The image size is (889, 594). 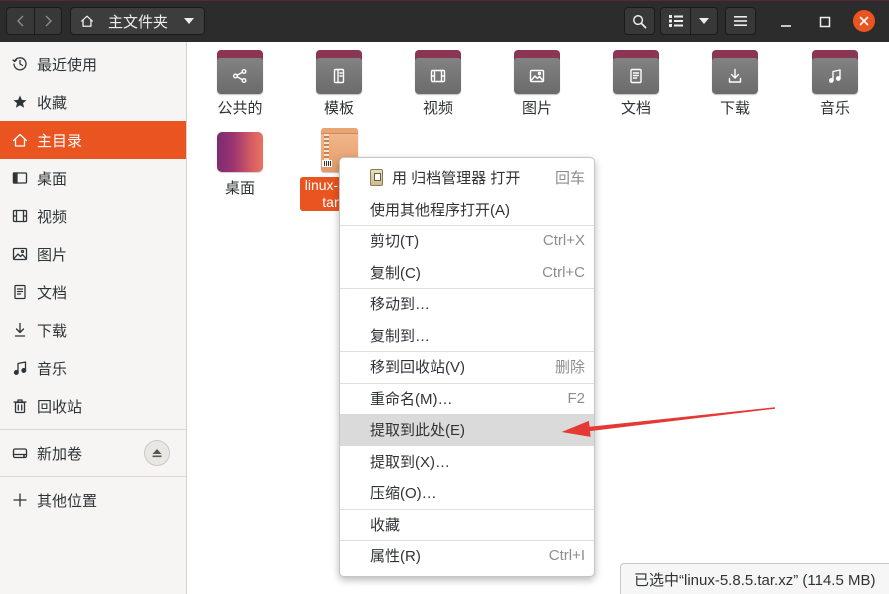 I want to click on file-name: 公共的, so click(x=240, y=108).